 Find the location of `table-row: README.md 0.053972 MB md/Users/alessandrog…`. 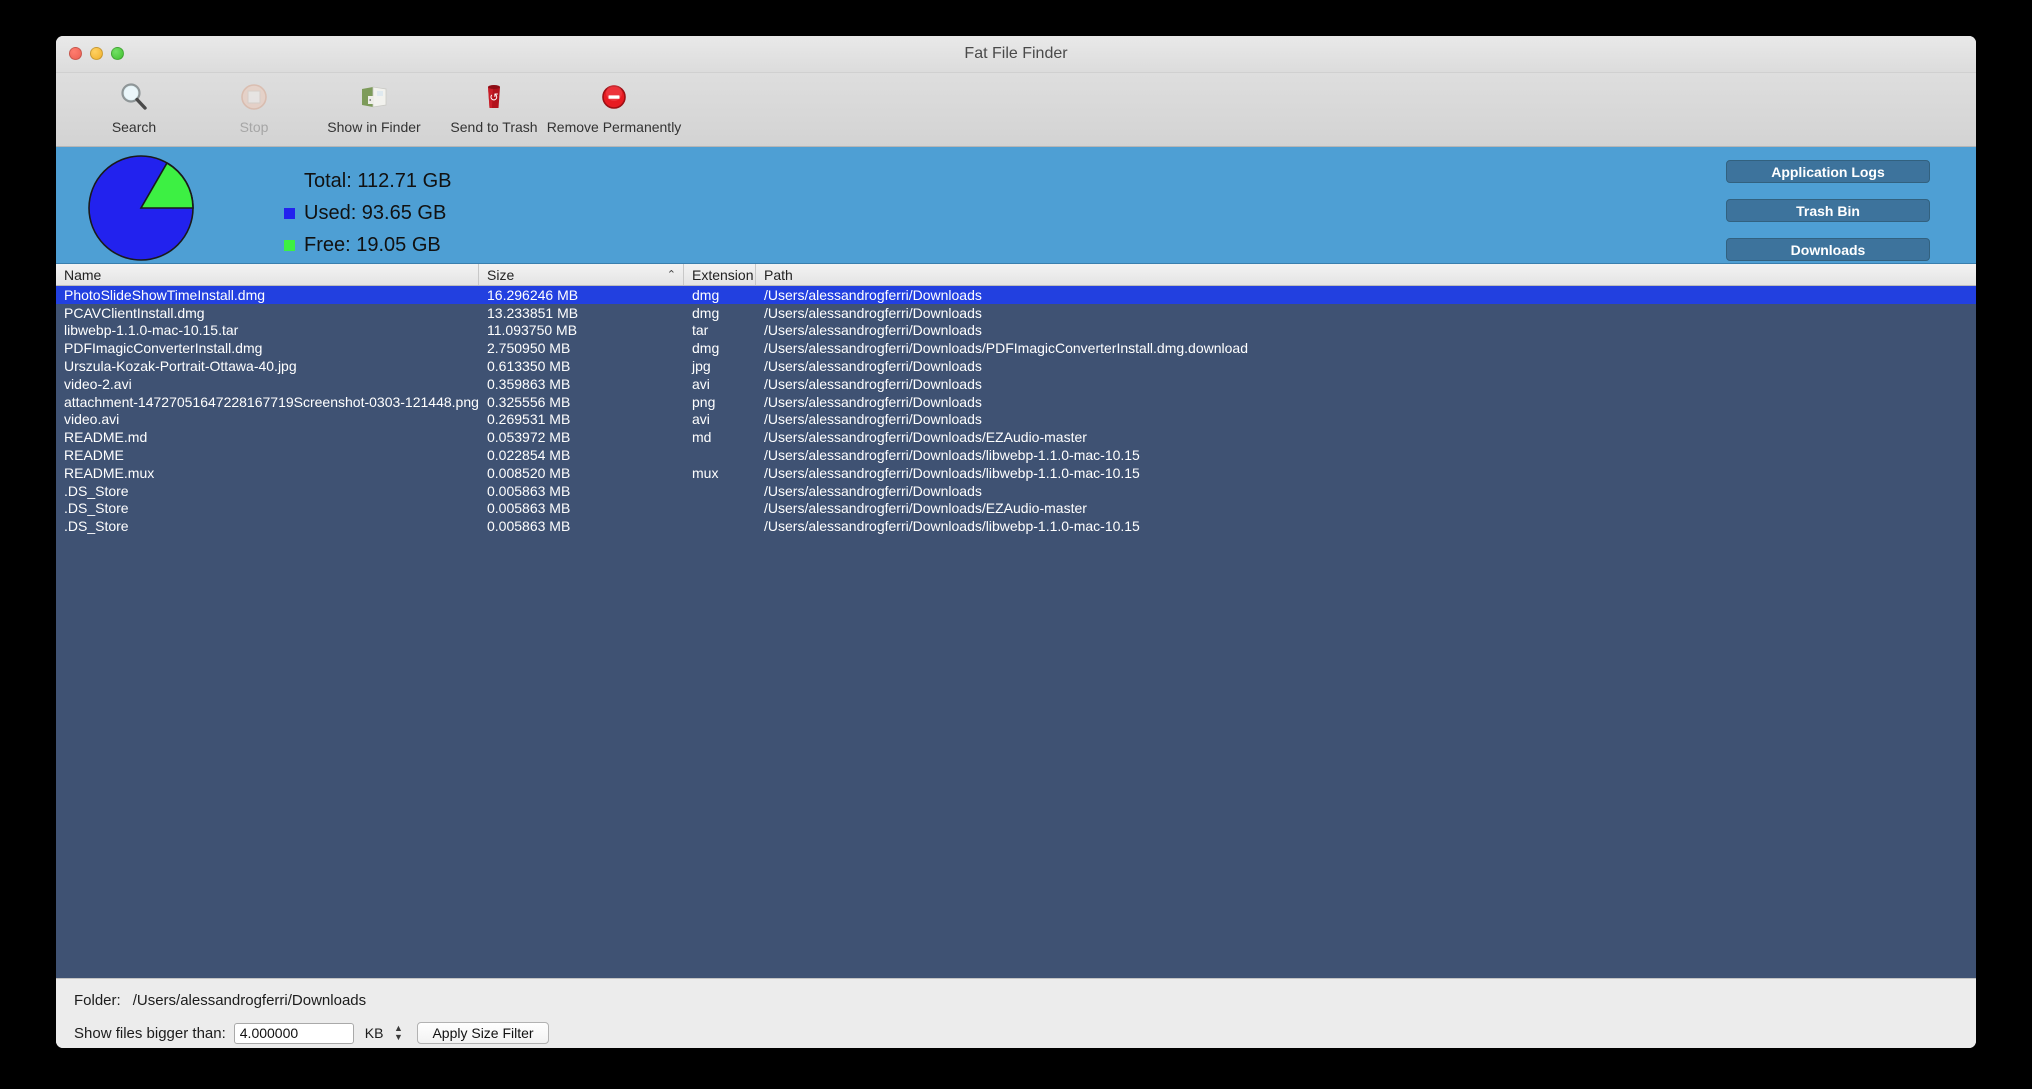

table-row: README.md 0.053972 MB md/Users/alessandrog… is located at coordinates (1016, 437).